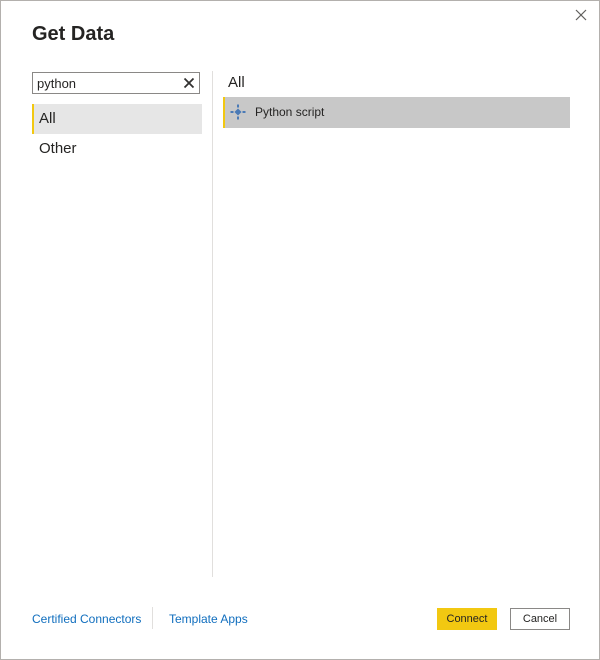 This screenshot has width=600, height=660. I want to click on connect-button: Connect, so click(467, 619).